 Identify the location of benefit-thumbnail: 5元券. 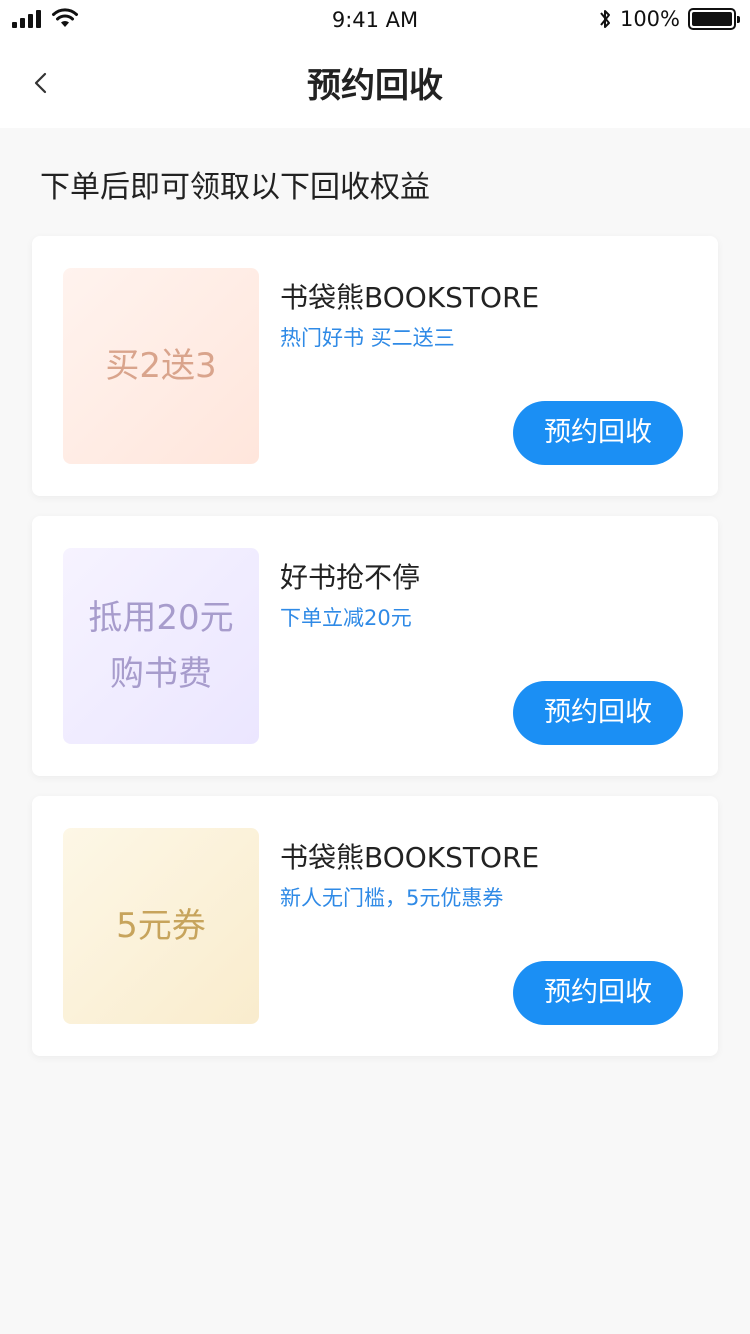
(161, 926).